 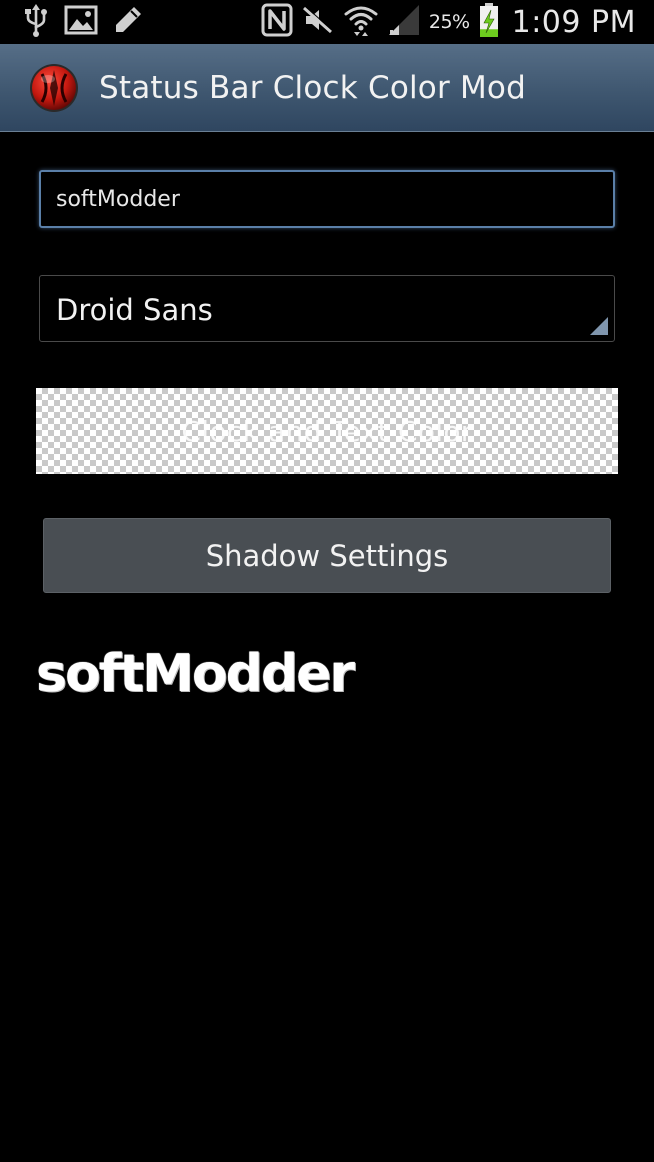 What do you see at coordinates (128, 22) in the screenshot?
I see `pencil-icon` at bounding box center [128, 22].